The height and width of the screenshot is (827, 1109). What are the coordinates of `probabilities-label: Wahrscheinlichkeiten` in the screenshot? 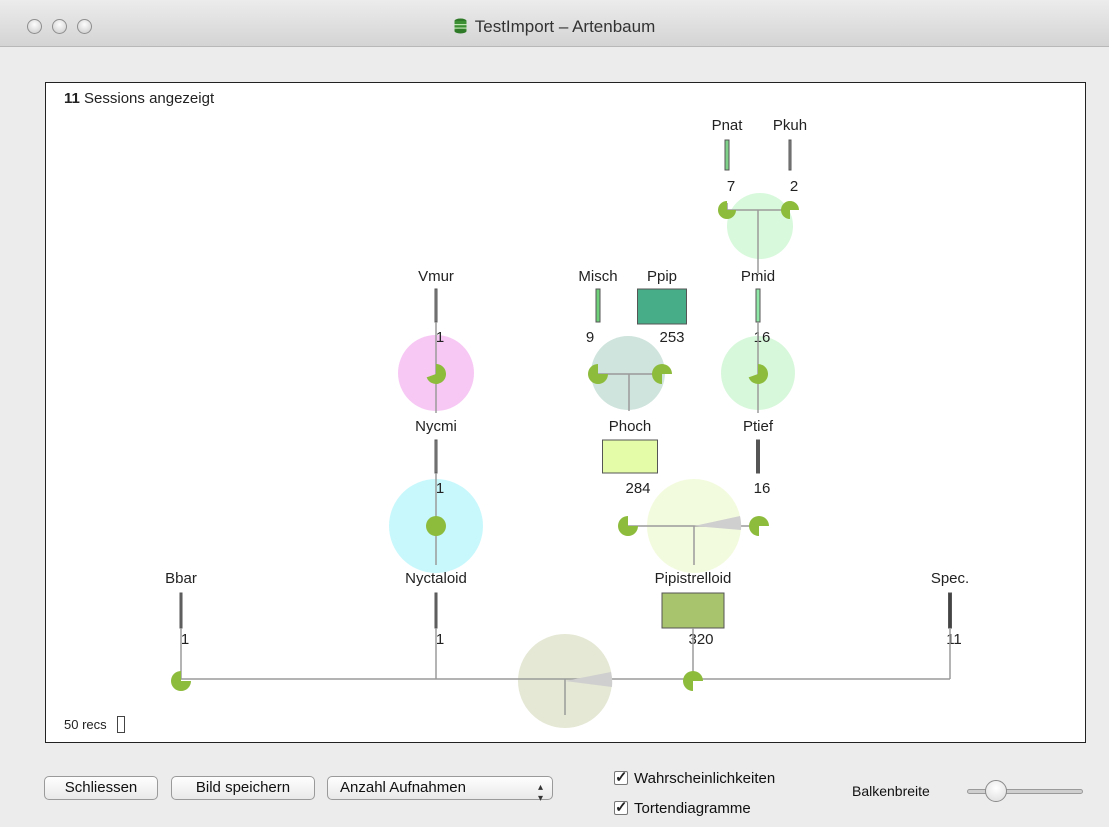 It's located at (705, 778).